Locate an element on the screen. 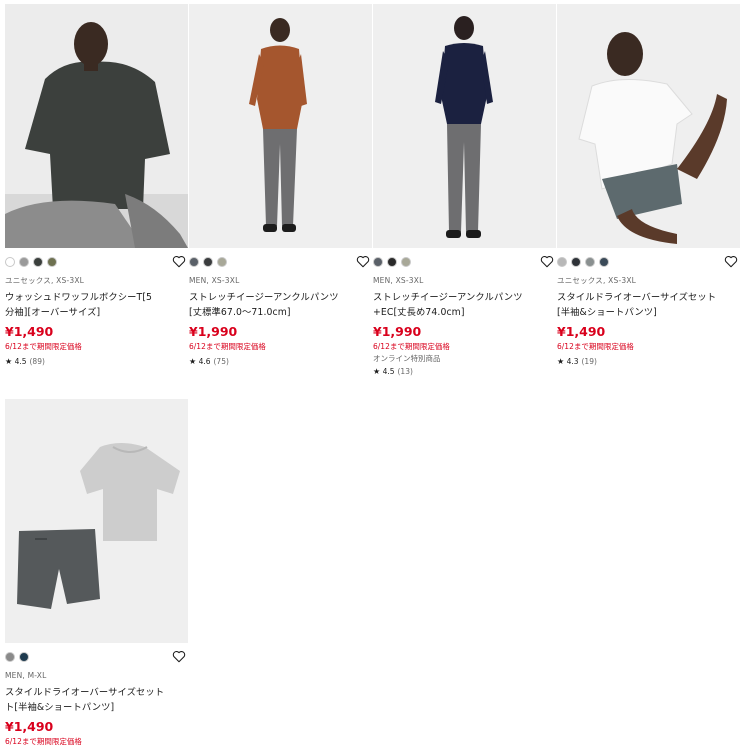 This screenshot has height=749, width=741. product-name-line: [丈標準67.0～71.0cm] is located at coordinates (240, 312).